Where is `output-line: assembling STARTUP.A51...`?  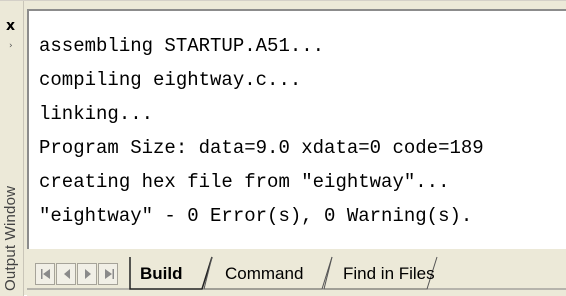
output-line: assembling STARTUP.A51... is located at coordinates (182, 46).